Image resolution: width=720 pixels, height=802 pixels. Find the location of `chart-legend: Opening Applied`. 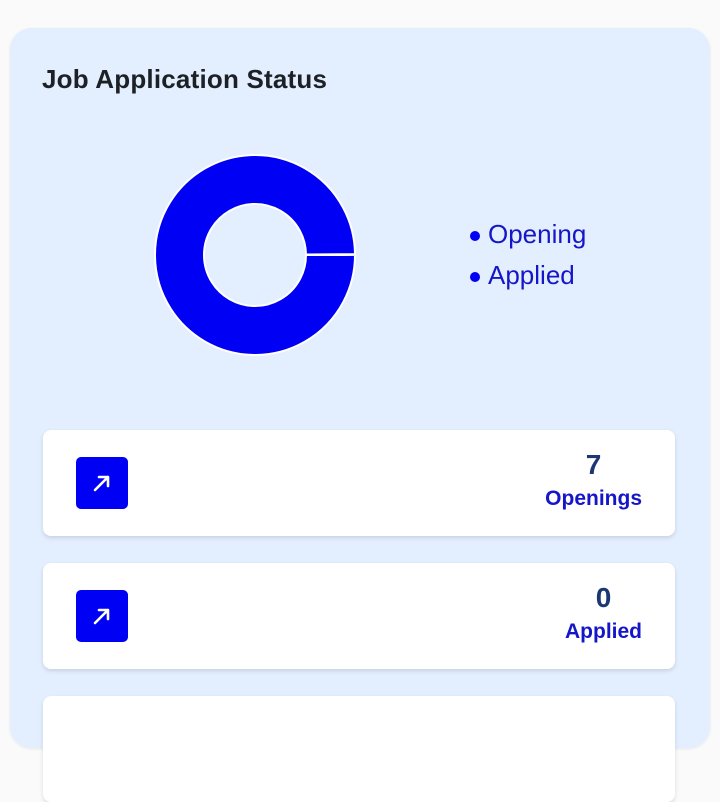

chart-legend: Opening Applied is located at coordinates (528, 255).